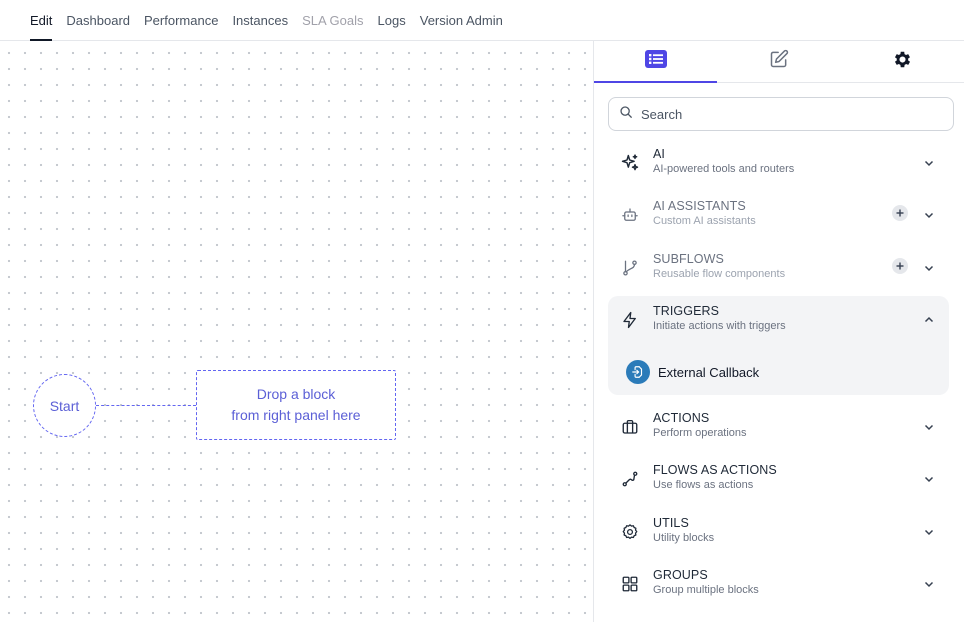  I want to click on drop-zone-line1: Drop a block, so click(296, 394).